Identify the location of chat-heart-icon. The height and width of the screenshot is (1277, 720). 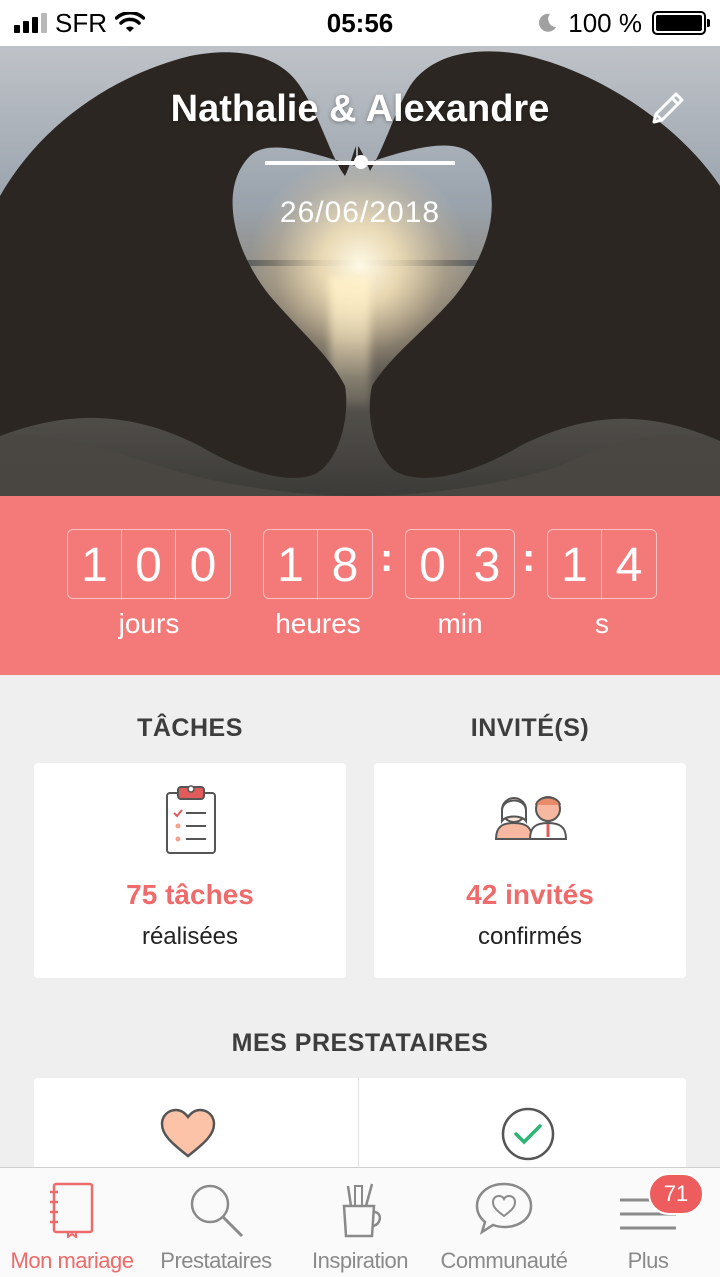
(504, 1208).